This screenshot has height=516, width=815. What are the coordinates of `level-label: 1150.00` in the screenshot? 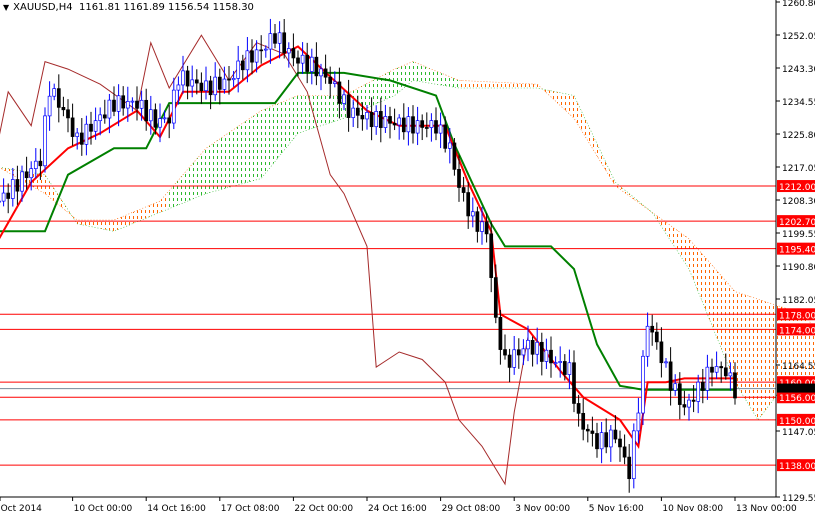 It's located at (797, 422).